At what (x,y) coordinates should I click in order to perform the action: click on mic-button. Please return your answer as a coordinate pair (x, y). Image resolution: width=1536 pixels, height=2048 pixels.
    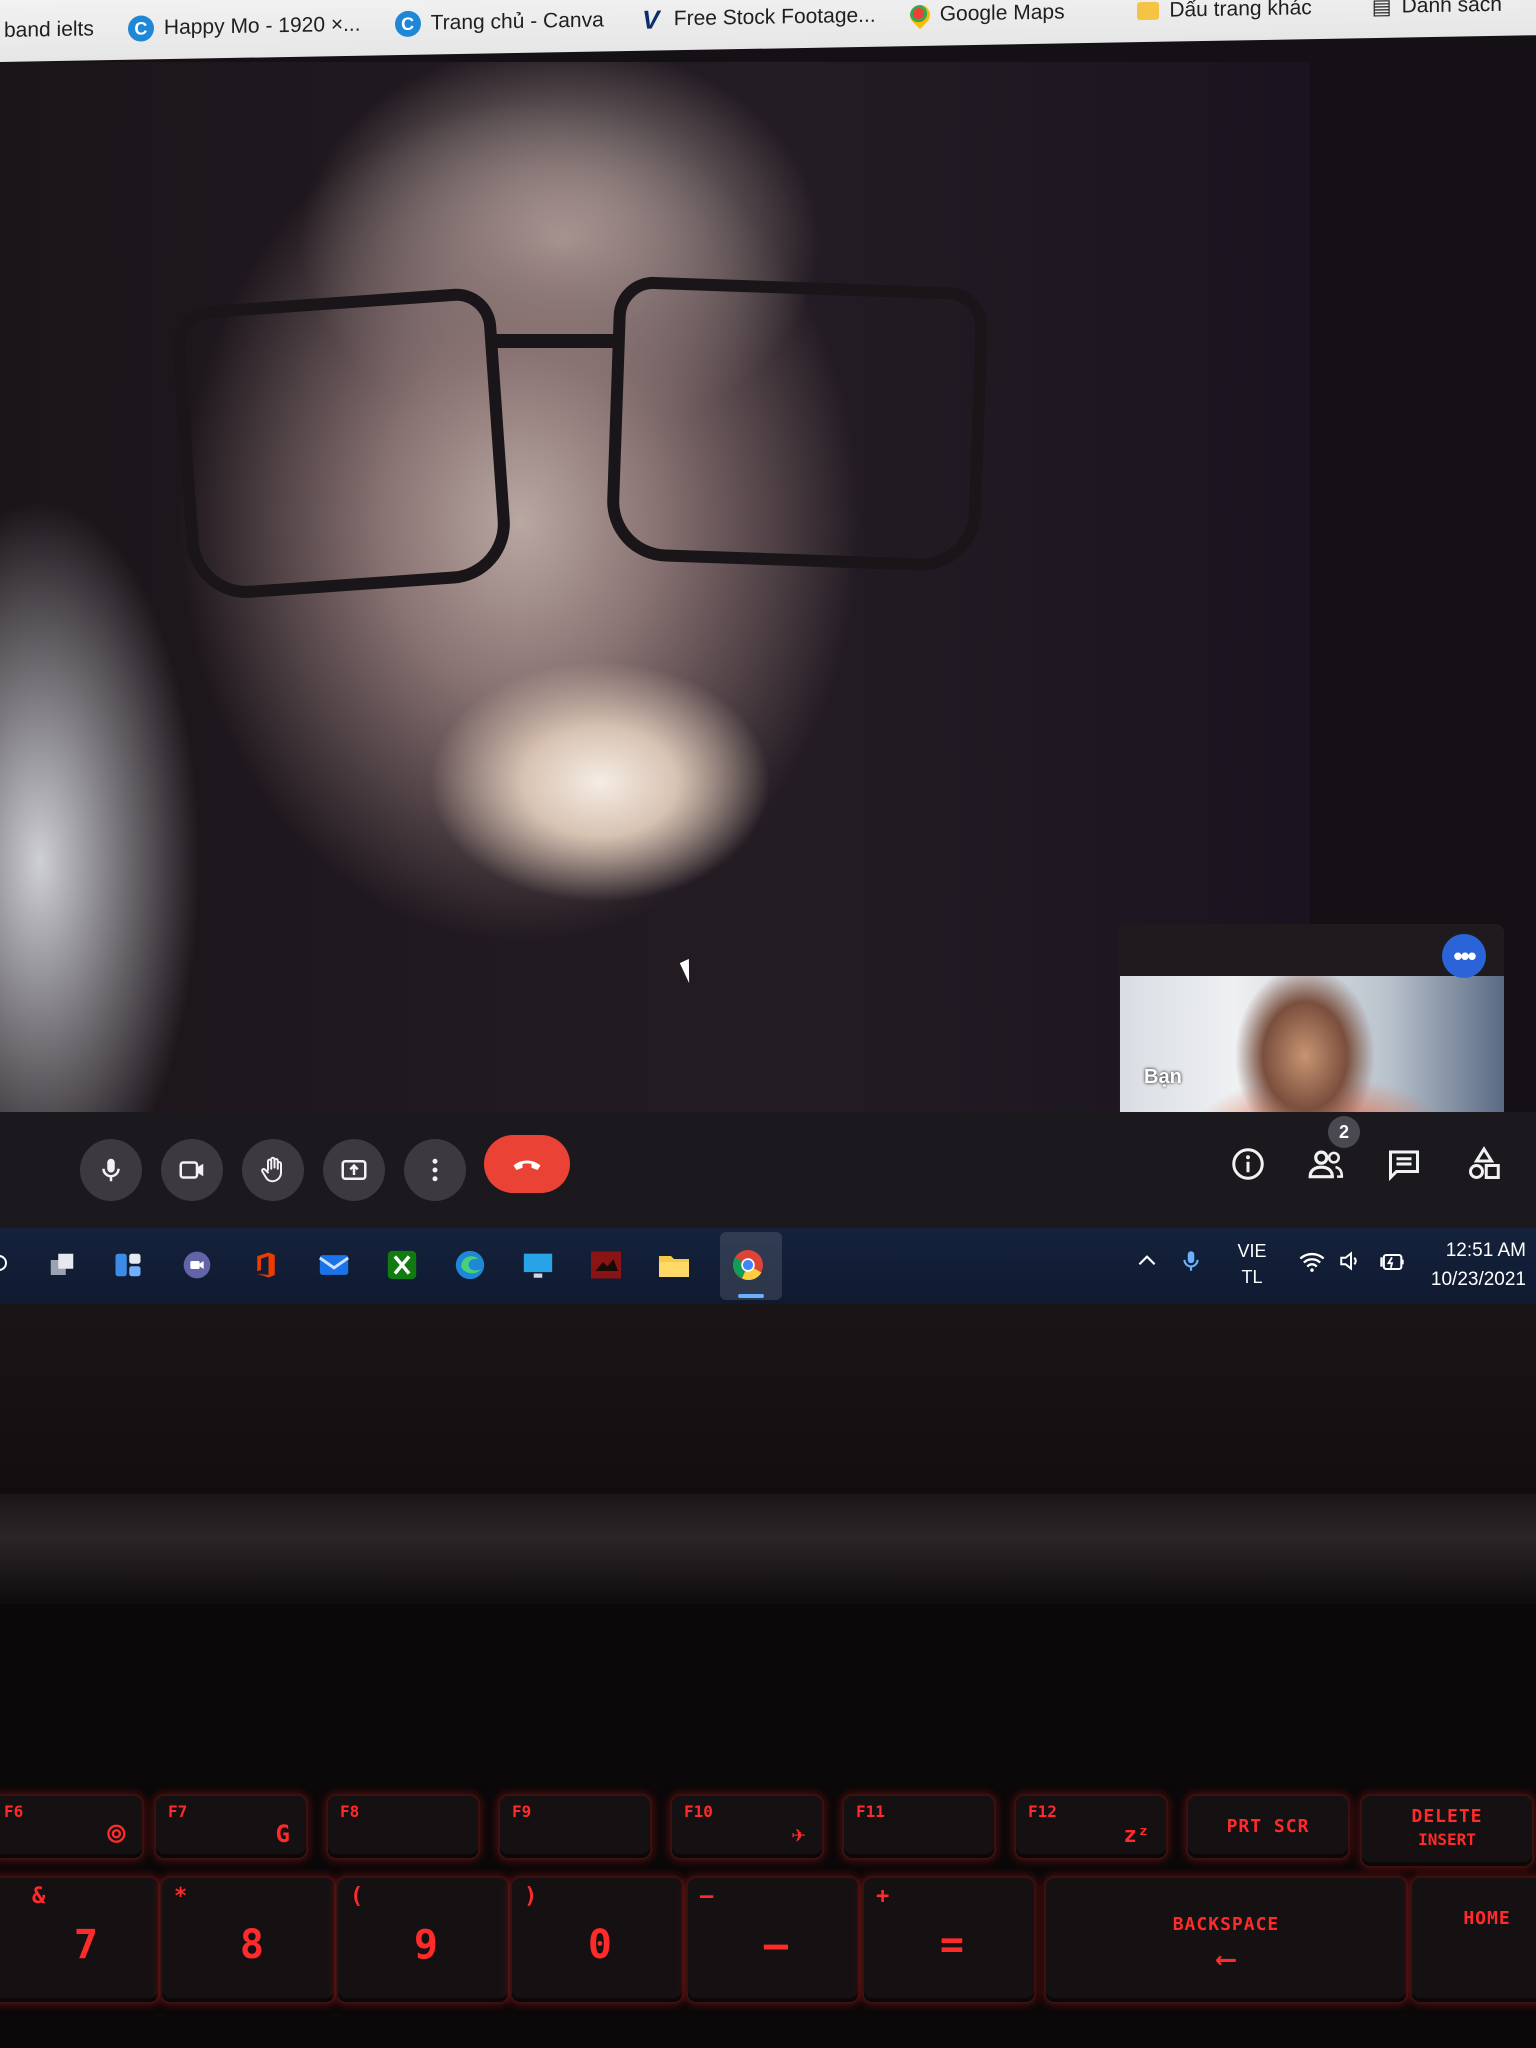
    Looking at the image, I should click on (111, 1170).